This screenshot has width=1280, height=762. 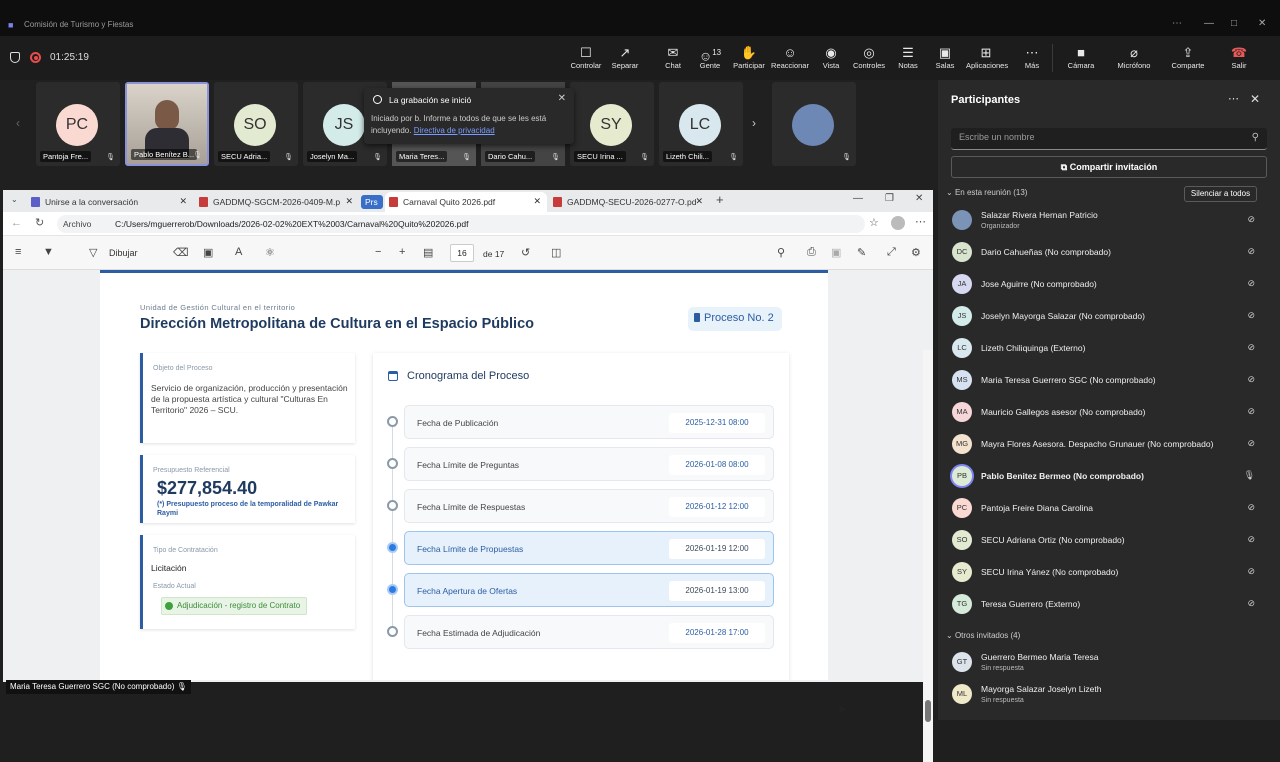 What do you see at coordinates (869, 57) in the screenshot?
I see `toolbar-controles-button: ◎ Controles` at bounding box center [869, 57].